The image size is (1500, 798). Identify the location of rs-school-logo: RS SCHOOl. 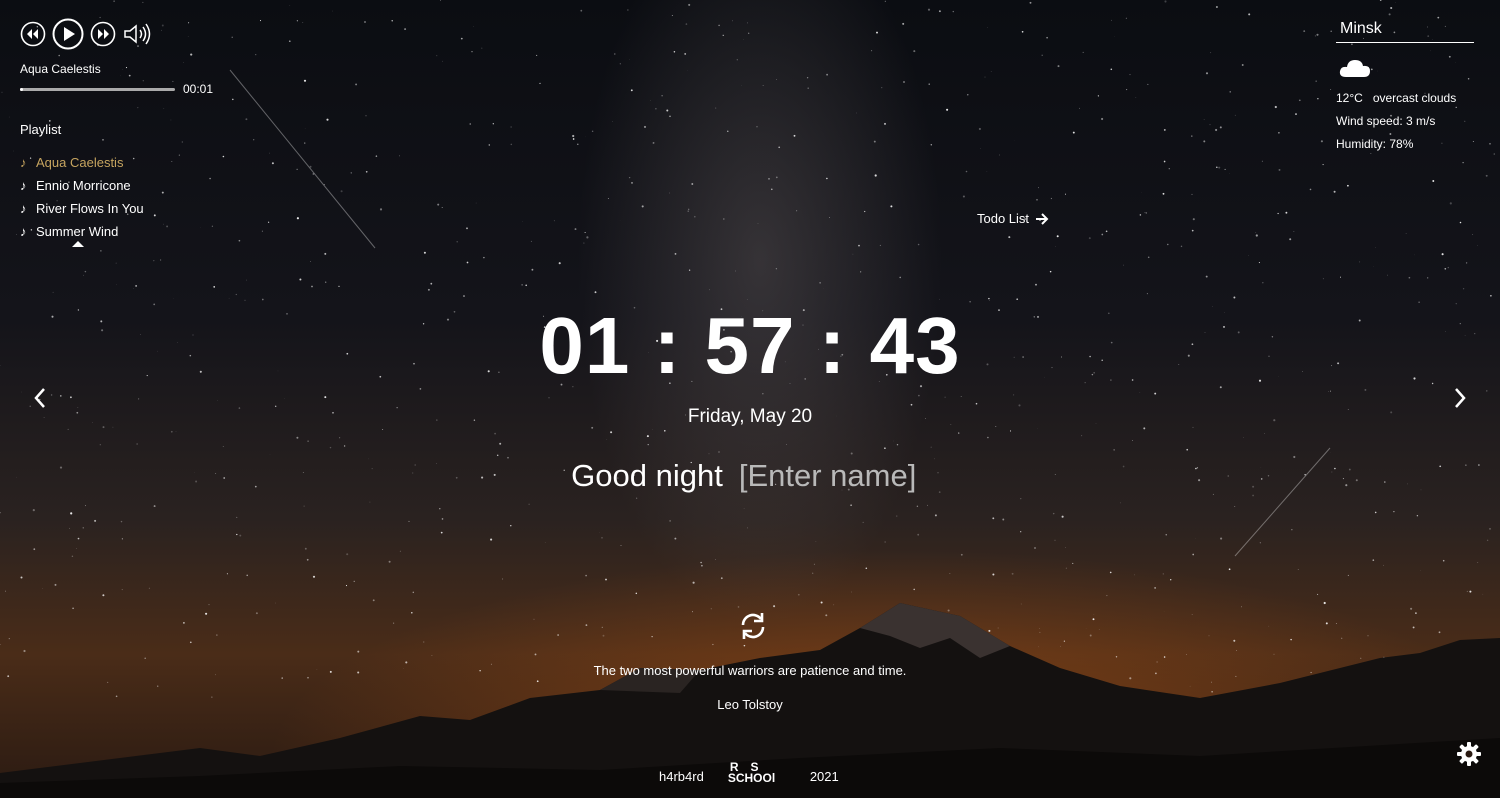
(757, 775).